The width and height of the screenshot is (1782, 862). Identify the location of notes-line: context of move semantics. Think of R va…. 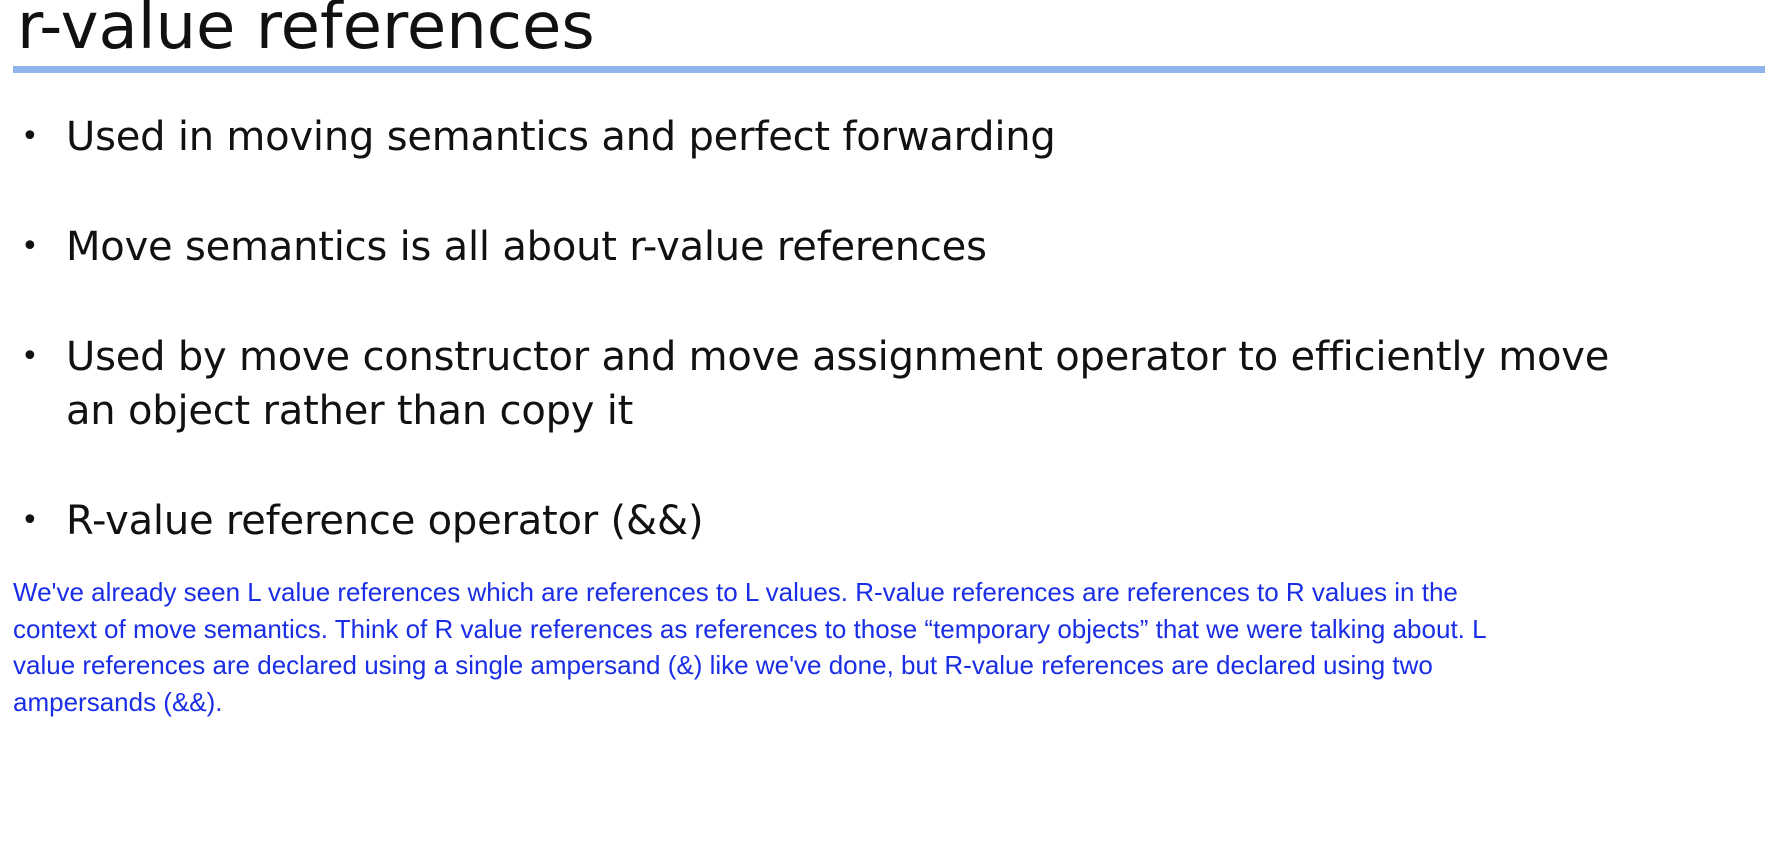
(750, 628).